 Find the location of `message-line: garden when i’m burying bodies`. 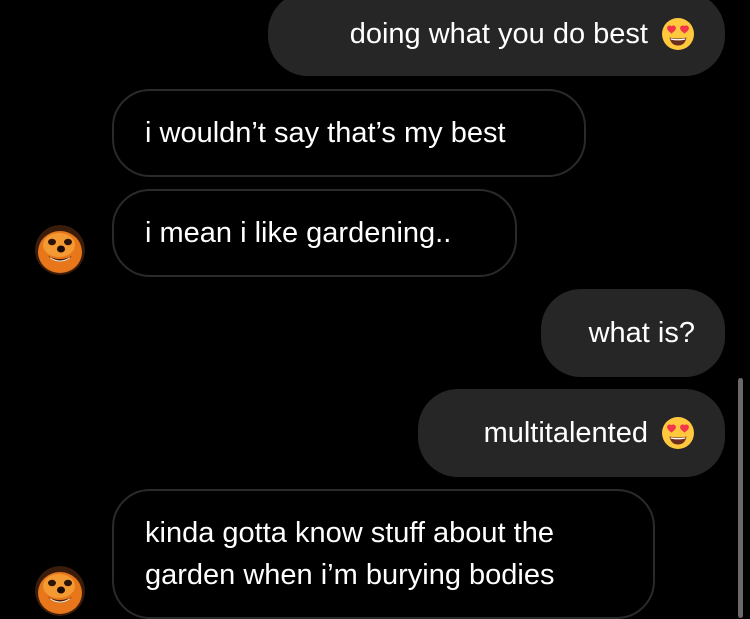

message-line: garden when i’m burying bodies is located at coordinates (350, 575).